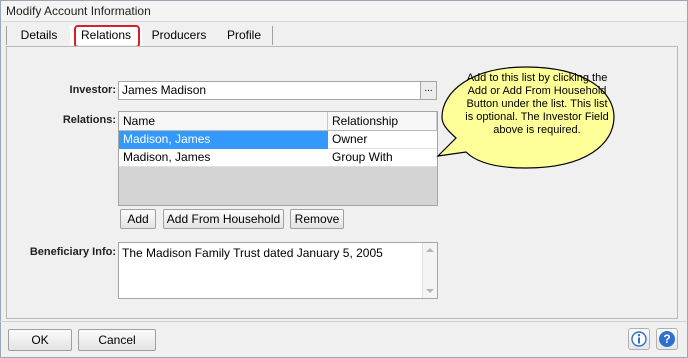  What do you see at coordinates (92, 90) in the screenshot?
I see `investor-label: Investor:` at bounding box center [92, 90].